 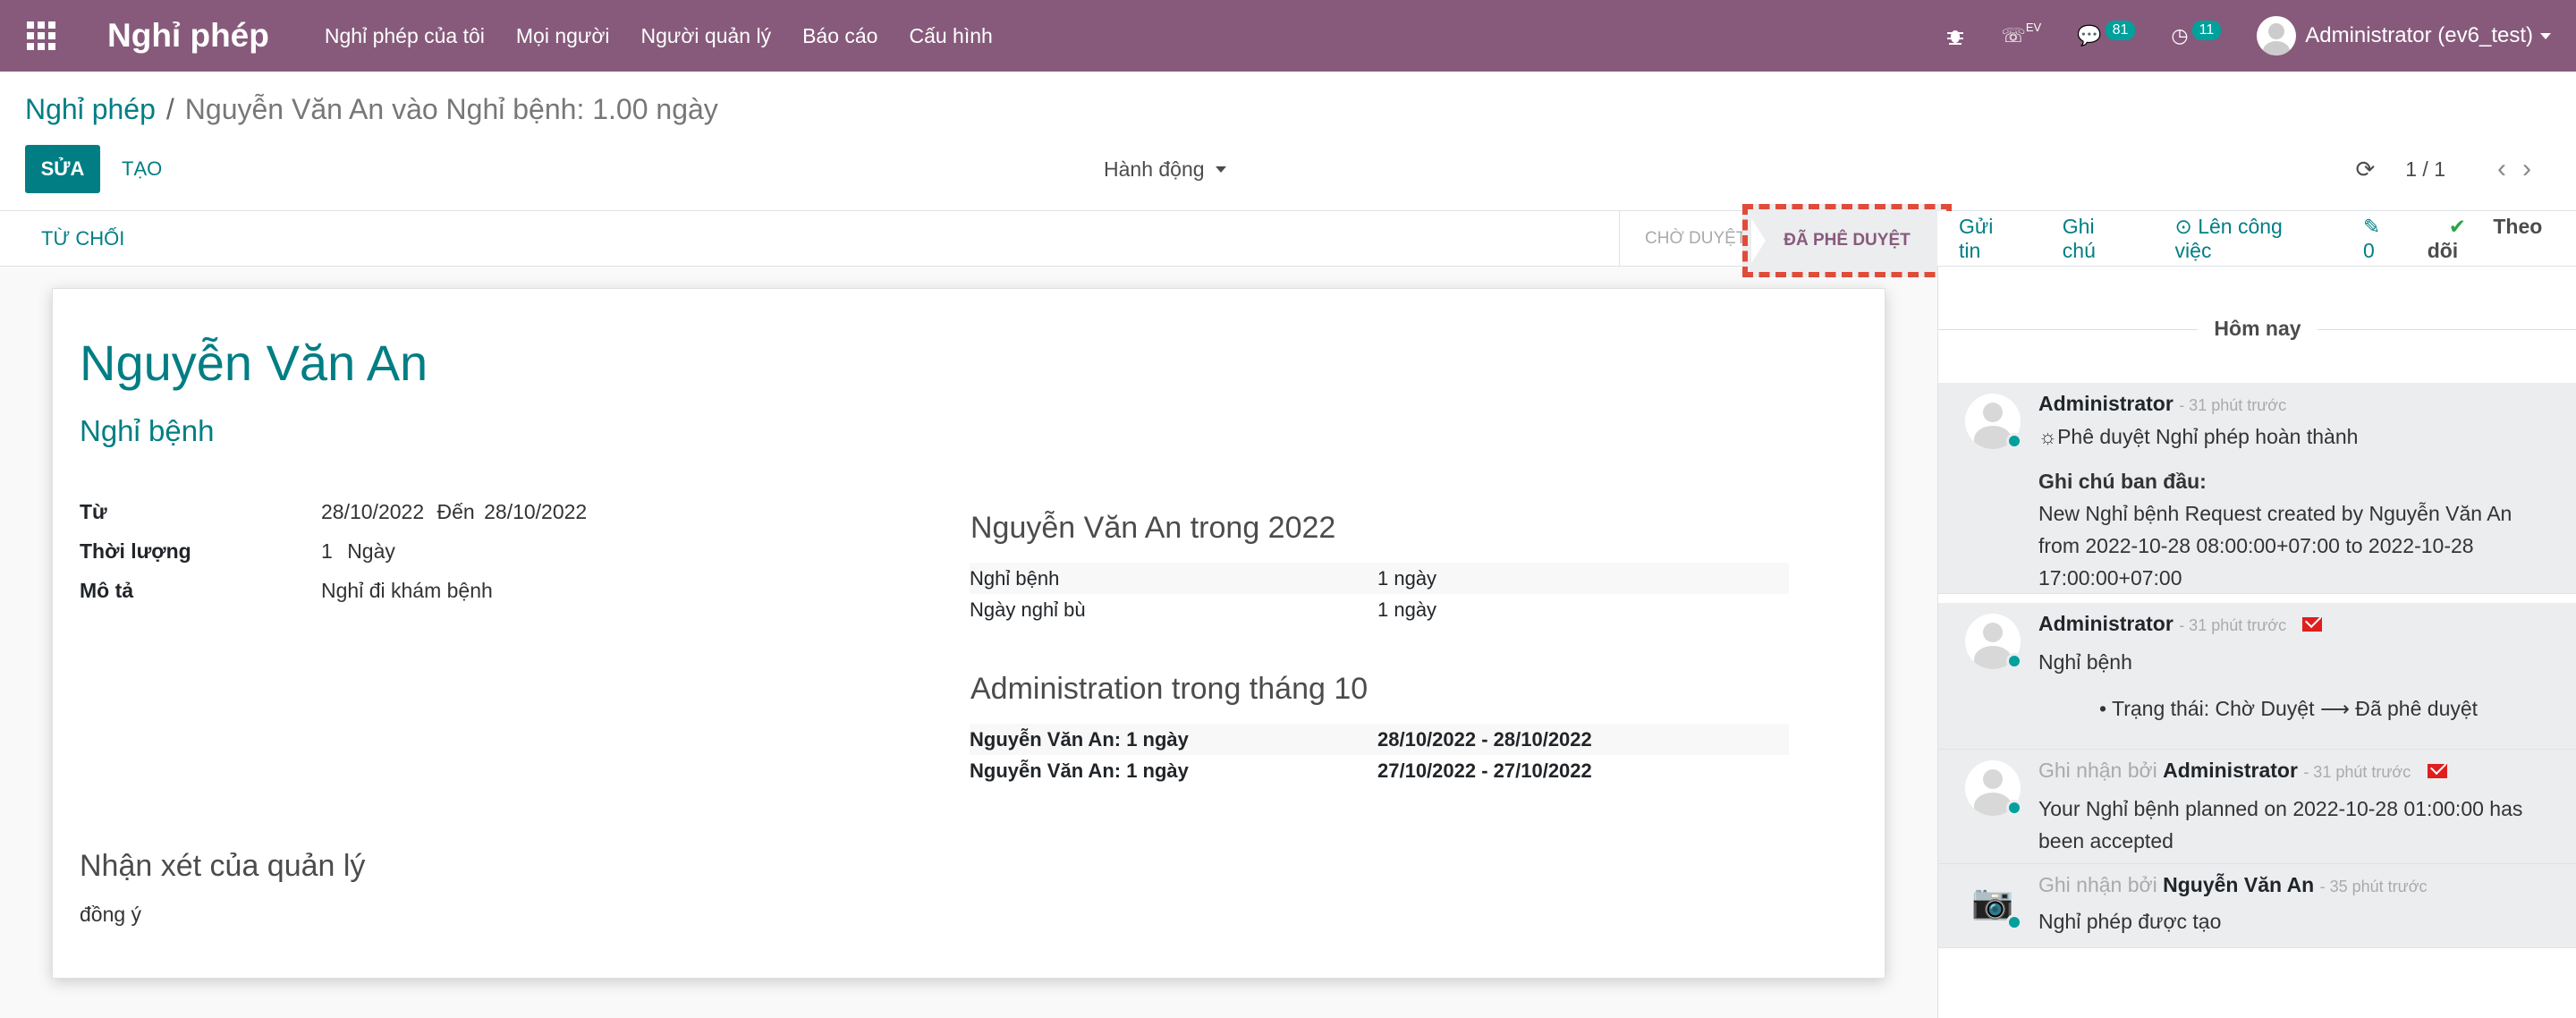 What do you see at coordinates (2373, 886) in the screenshot?
I see `message-time: - 35 phút trước` at bounding box center [2373, 886].